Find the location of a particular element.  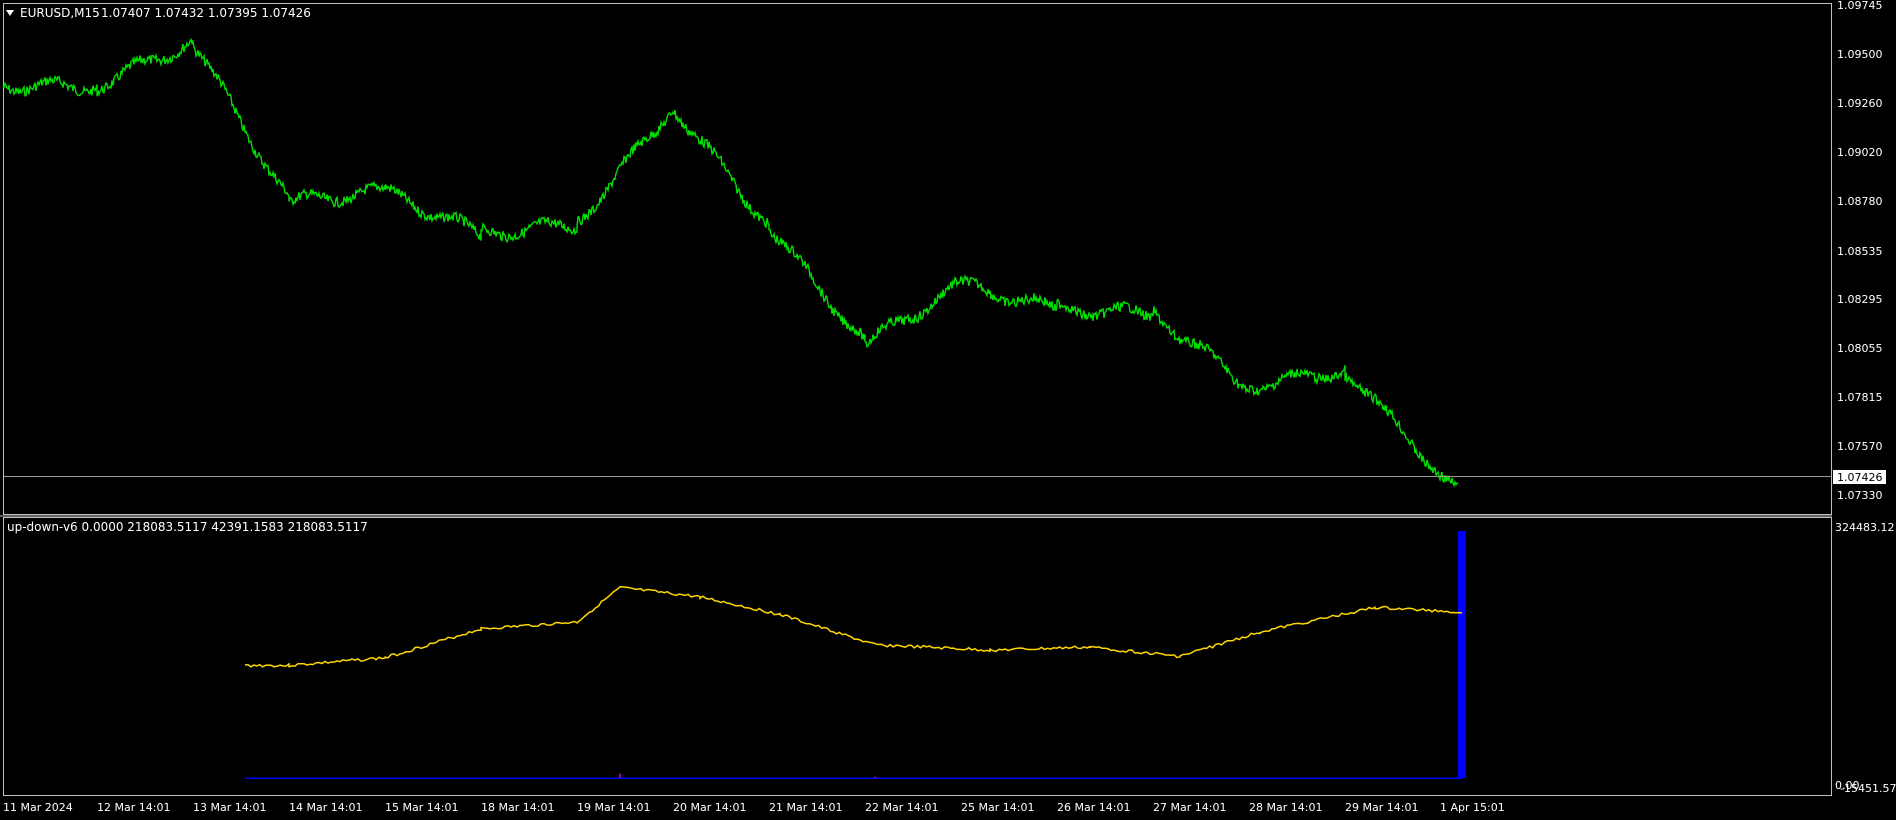

current-price-label: 1.07426 is located at coordinates (1860, 477).